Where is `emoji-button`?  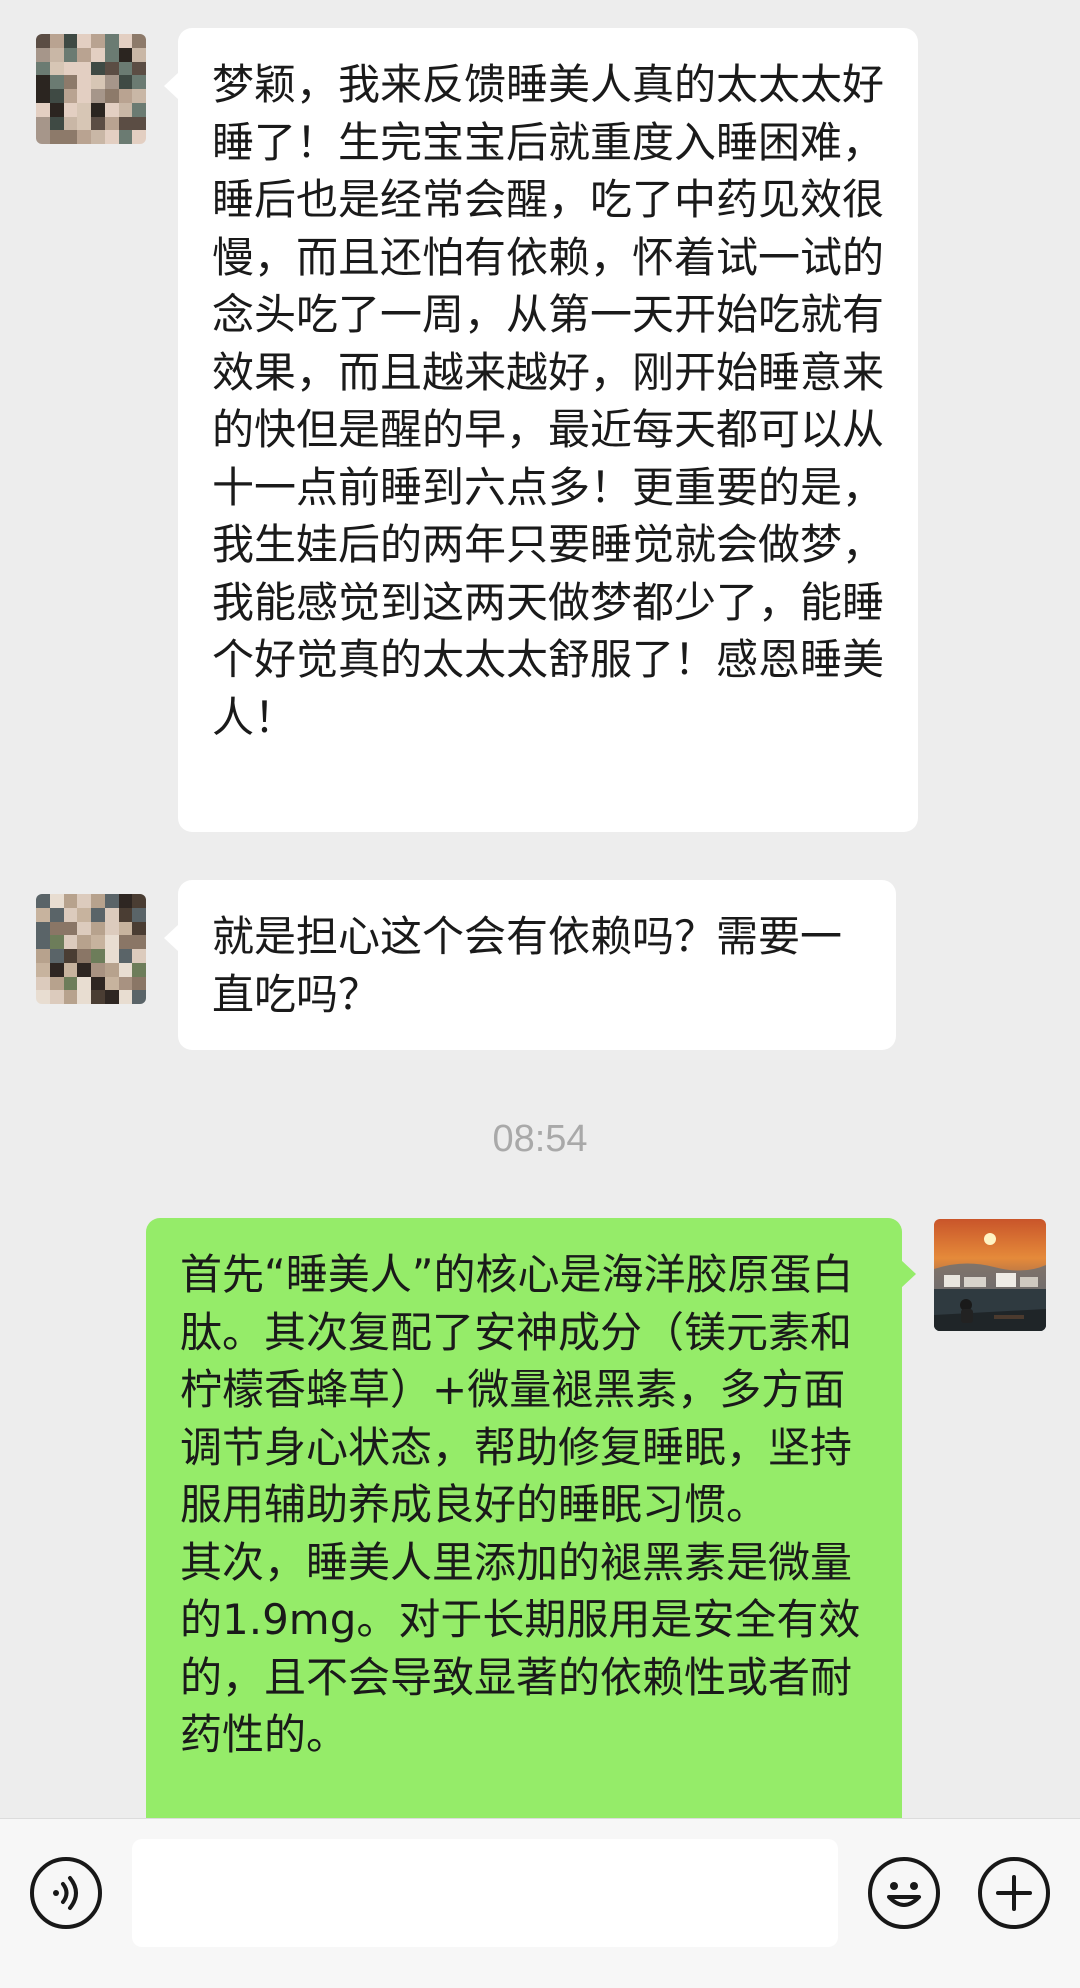
emoji-button is located at coordinates (904, 1893).